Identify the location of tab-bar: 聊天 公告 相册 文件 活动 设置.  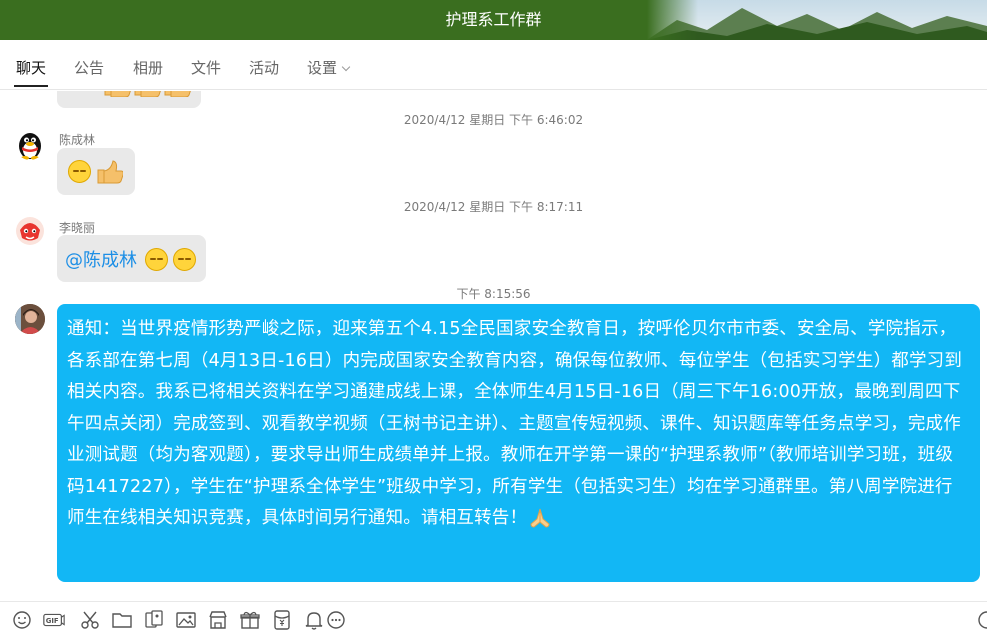
(493, 65).